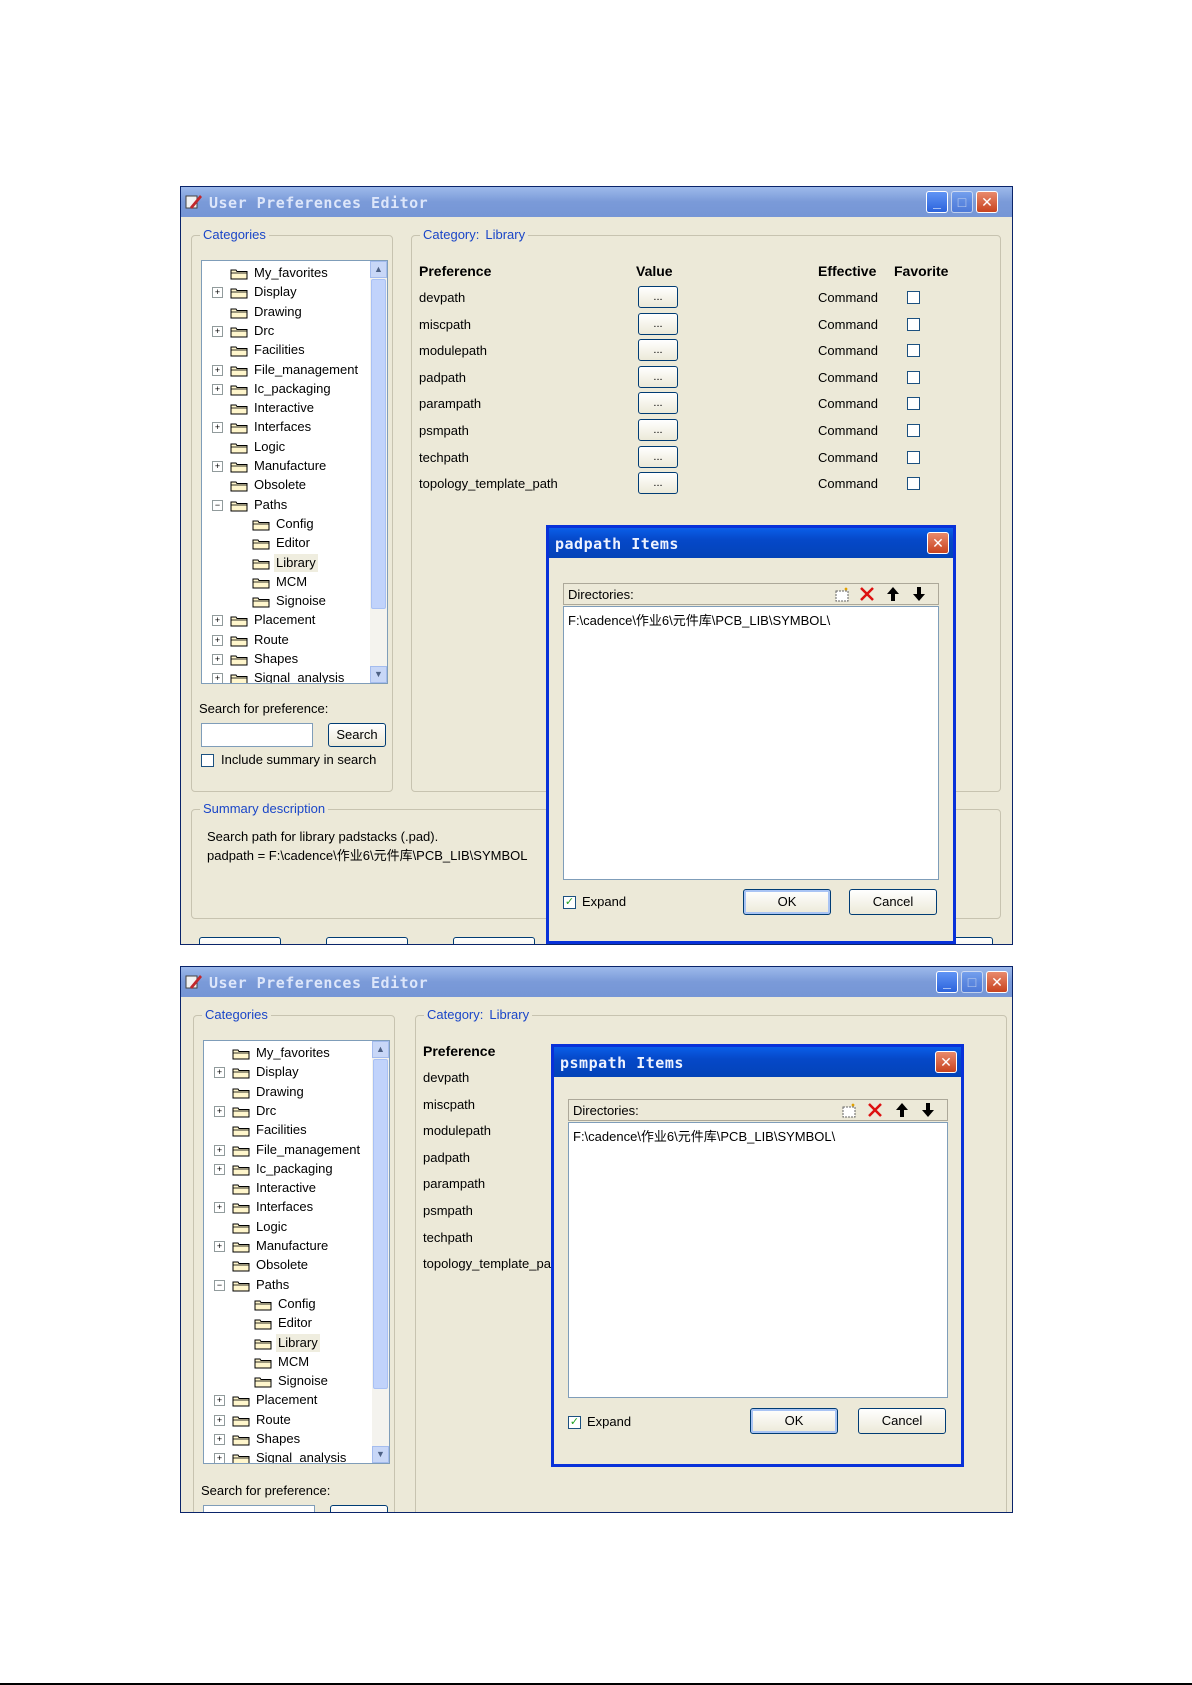  I want to click on delete-x-icon, so click(867, 594).